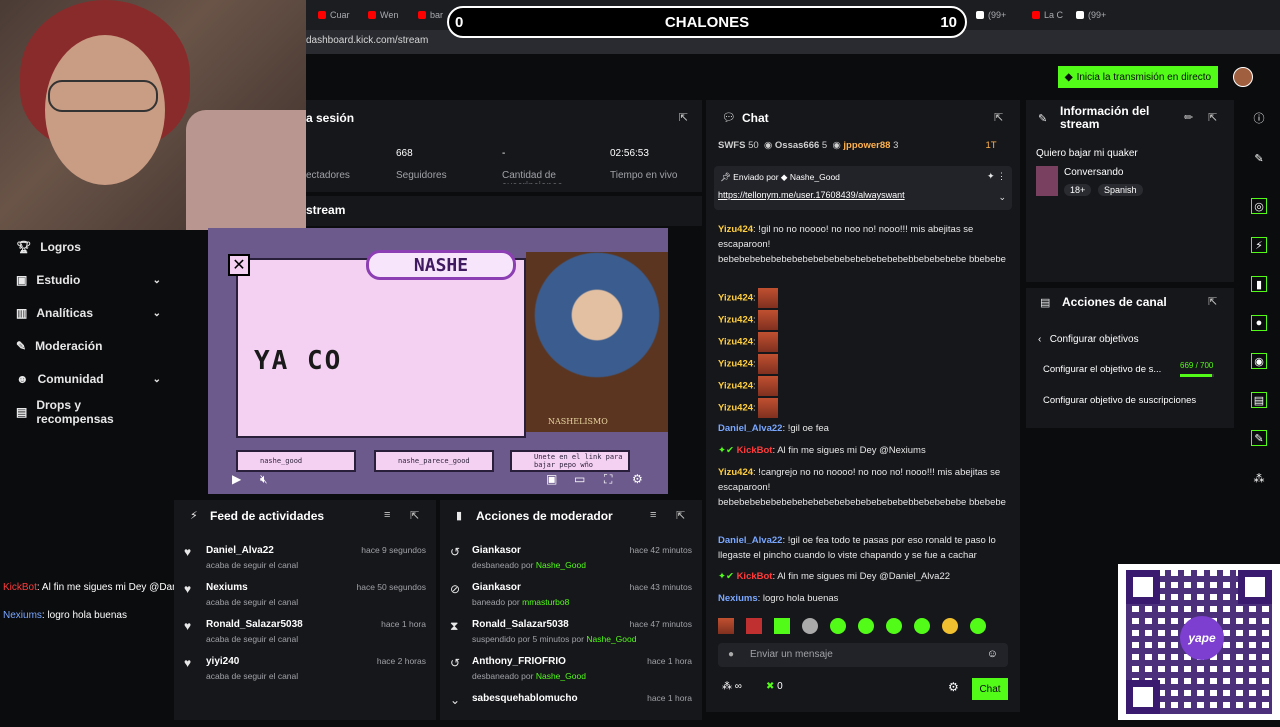  What do you see at coordinates (88, 280) in the screenshot?
I see `sidebar-item-estudio: ▣ Estudio ⌄` at bounding box center [88, 280].